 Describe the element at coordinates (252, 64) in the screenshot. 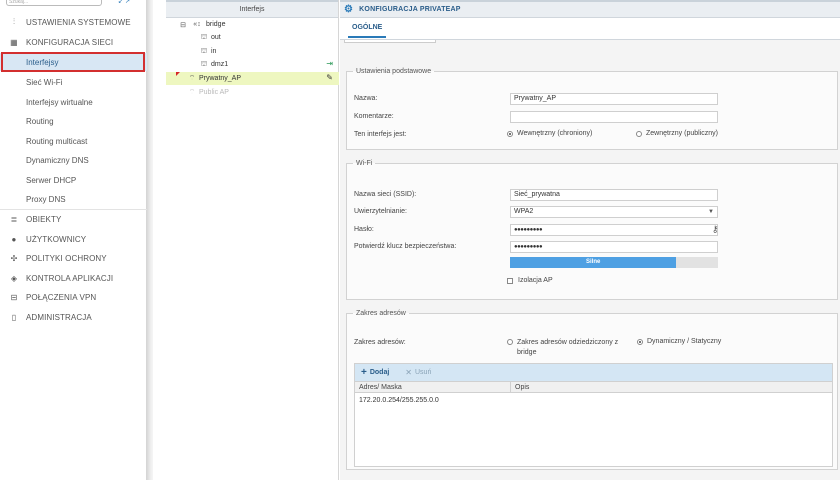

I see `tree-item-dmz1: ⛫ dmz1 ⇥` at that location.